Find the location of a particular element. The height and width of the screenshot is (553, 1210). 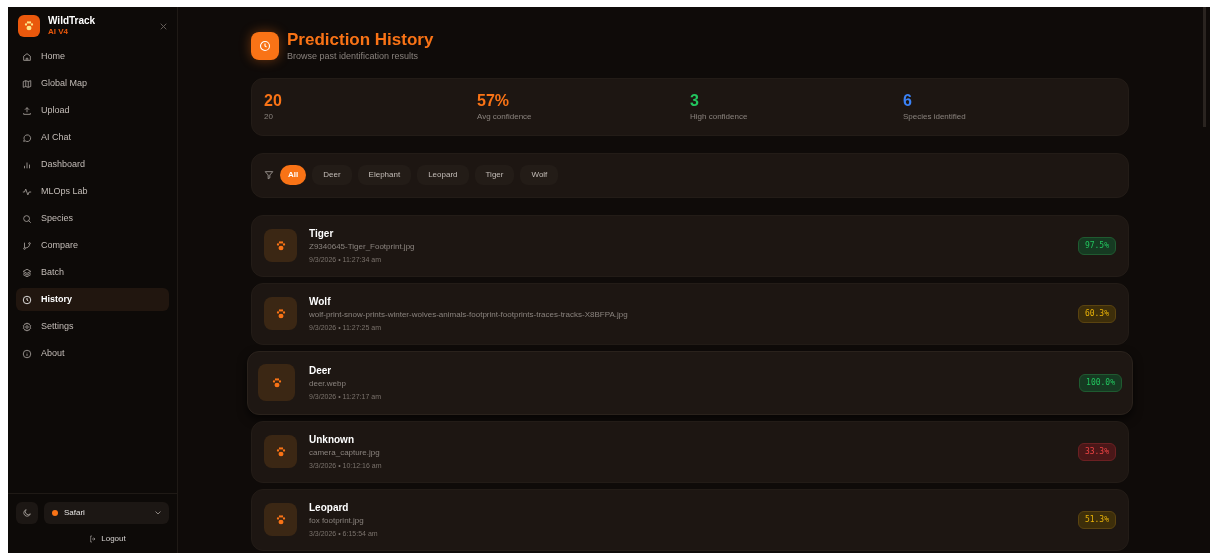

species-name: Leopard is located at coordinates (329, 508).